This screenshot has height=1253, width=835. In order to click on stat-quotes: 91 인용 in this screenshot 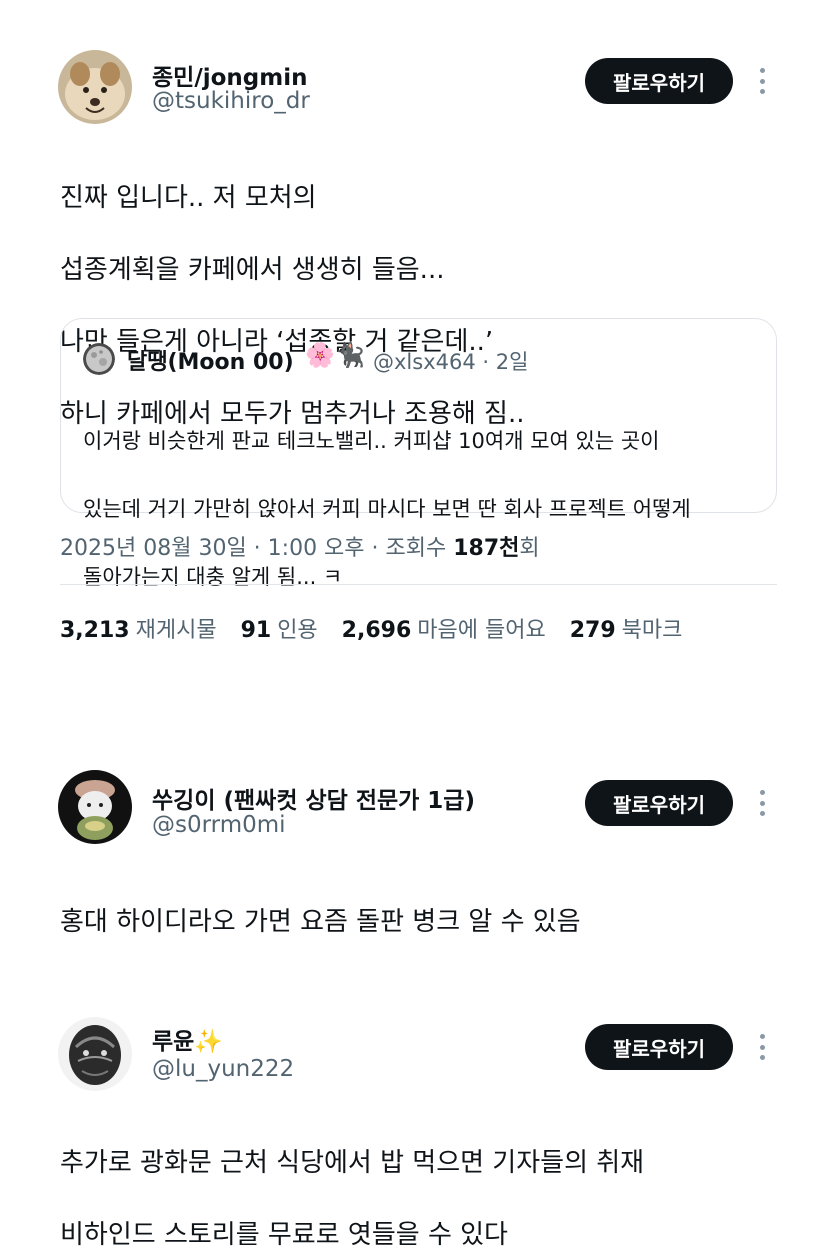, I will do `click(279, 628)`.